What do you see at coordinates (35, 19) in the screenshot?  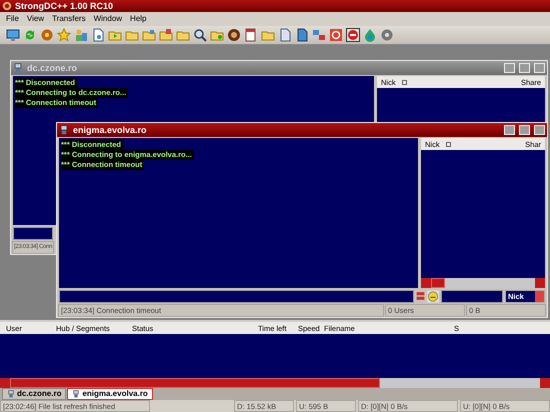 I see `menu-item: View` at bounding box center [35, 19].